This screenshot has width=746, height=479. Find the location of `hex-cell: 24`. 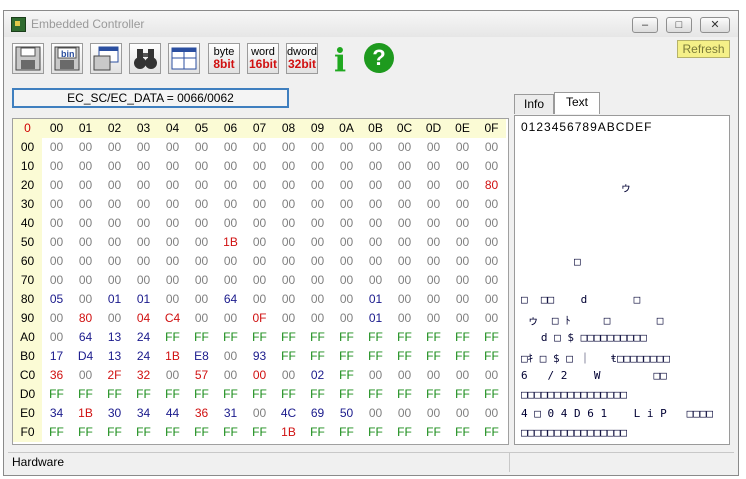

hex-cell: 24 is located at coordinates (143, 356).